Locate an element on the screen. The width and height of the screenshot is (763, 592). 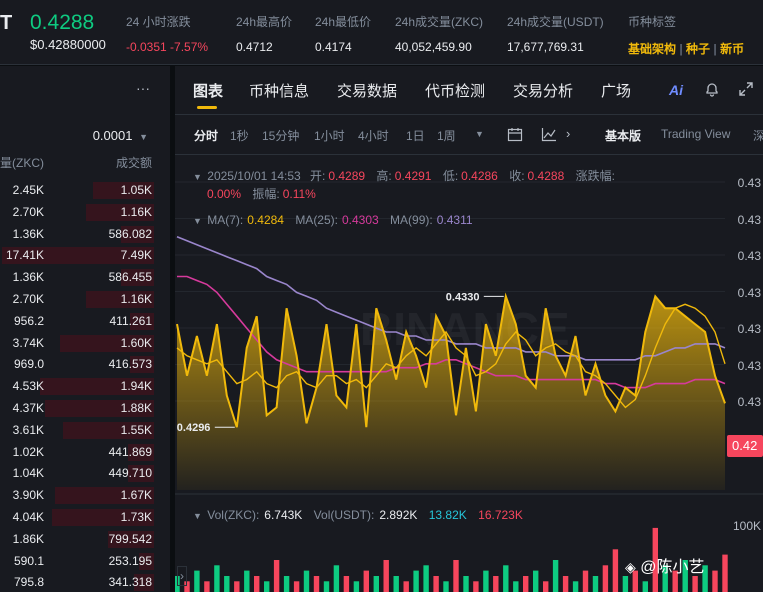
bell-icon is located at coordinates (712, 89).